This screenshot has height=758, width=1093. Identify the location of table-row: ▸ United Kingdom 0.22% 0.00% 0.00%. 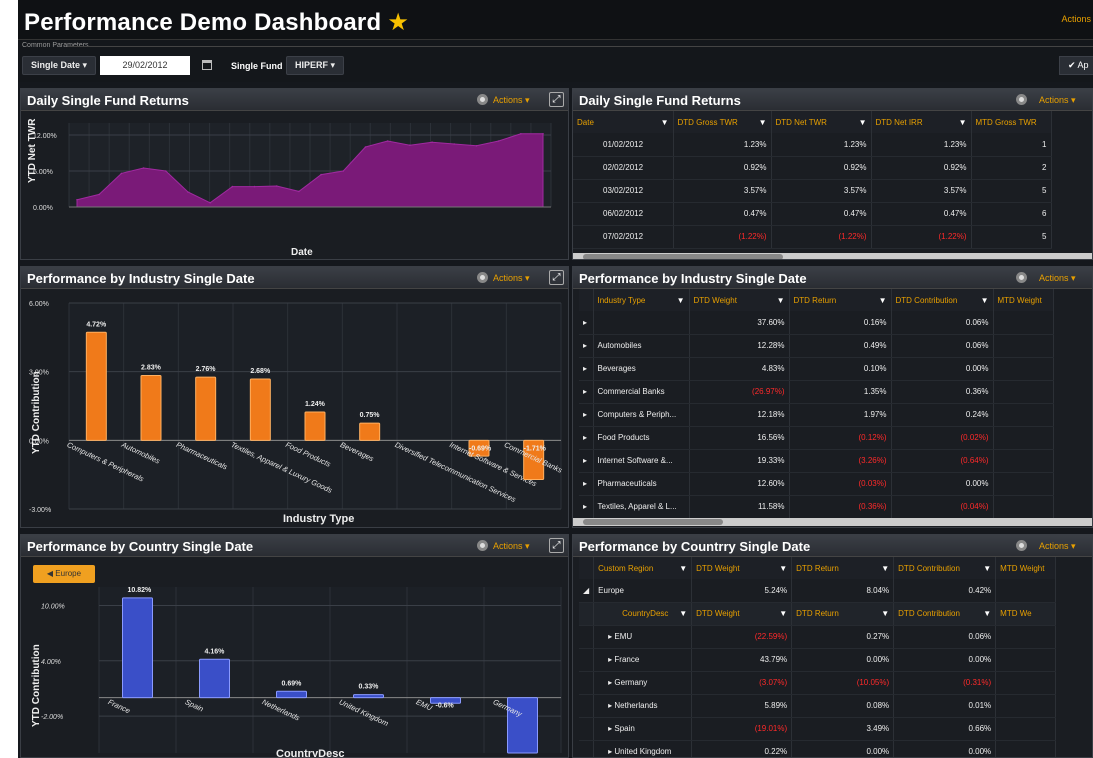
(818, 748).